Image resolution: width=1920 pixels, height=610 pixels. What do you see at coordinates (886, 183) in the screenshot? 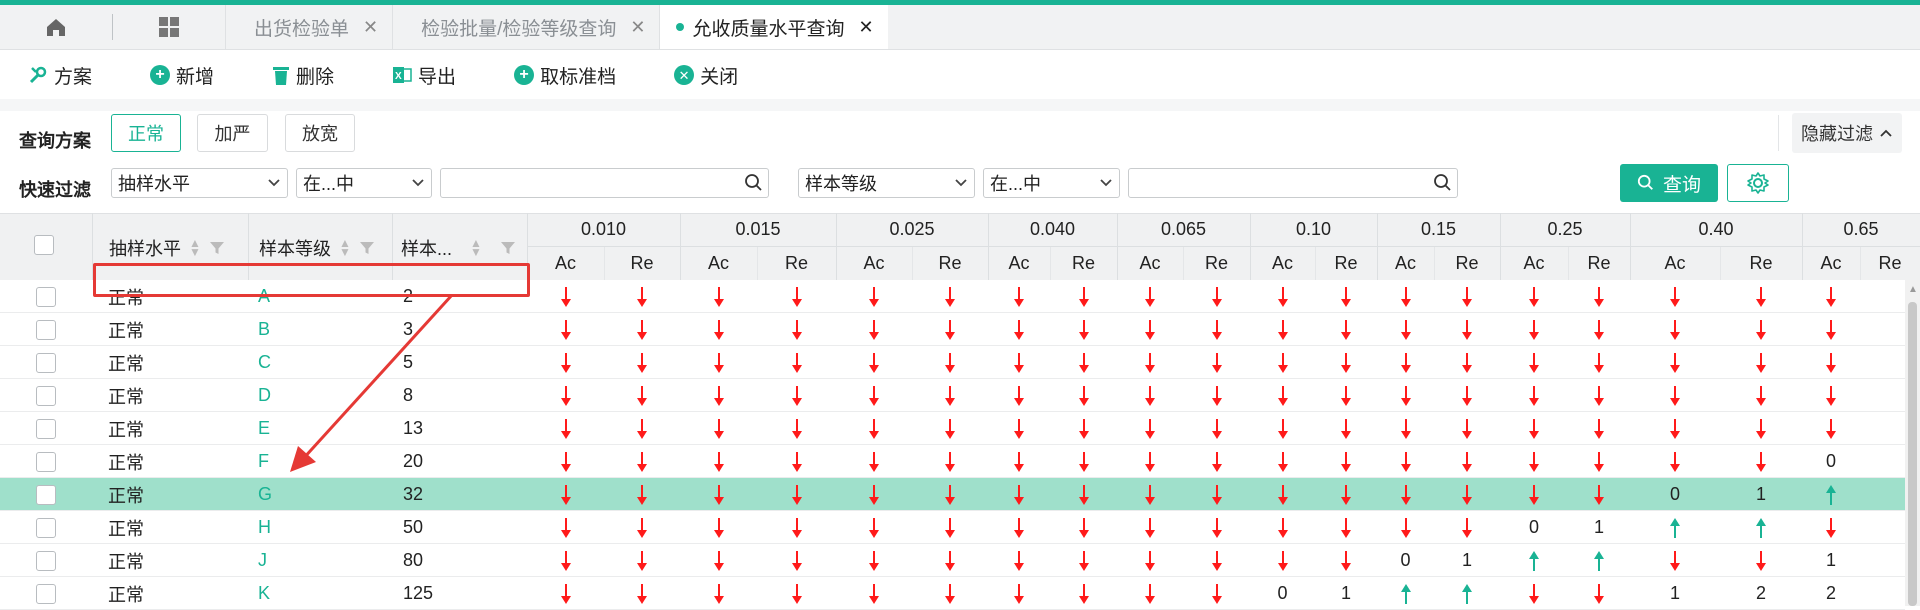
I see `filter-field-2-select: 样本等级` at bounding box center [886, 183].